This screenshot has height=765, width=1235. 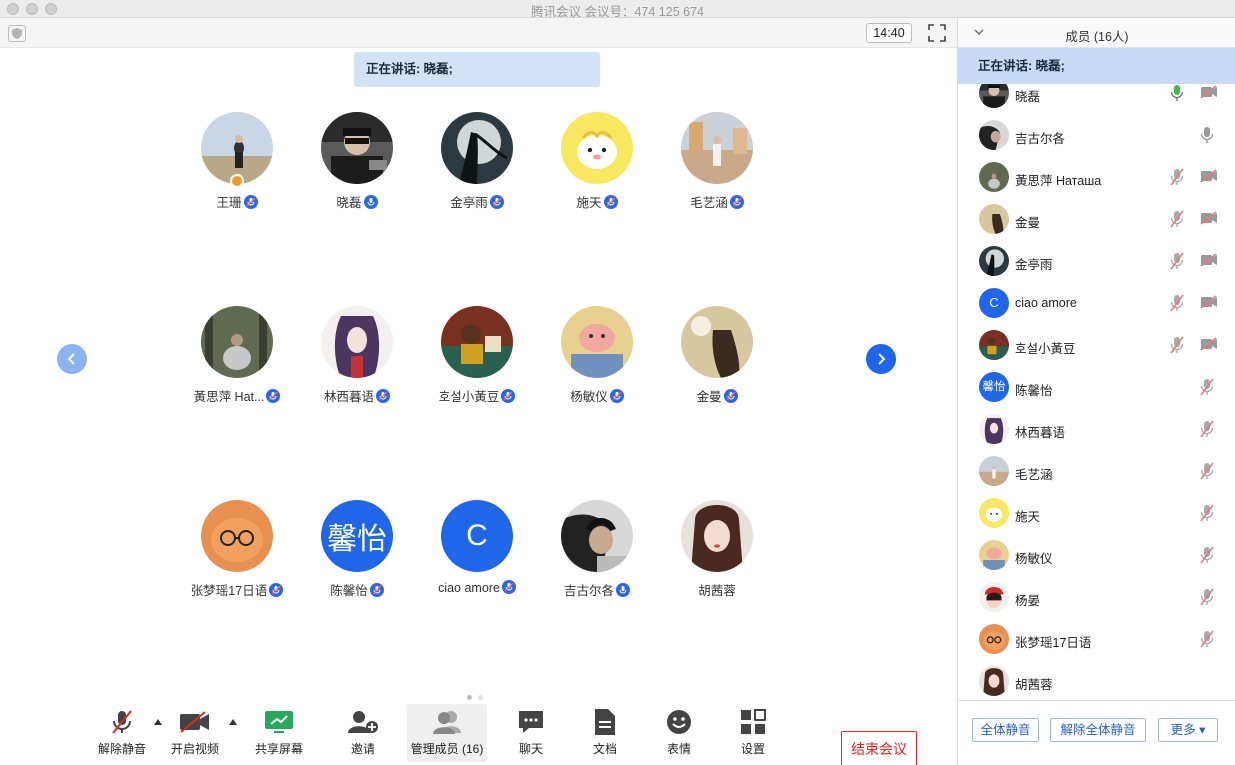 What do you see at coordinates (237, 167) in the screenshot?
I see `participant-tile: 王珊` at bounding box center [237, 167].